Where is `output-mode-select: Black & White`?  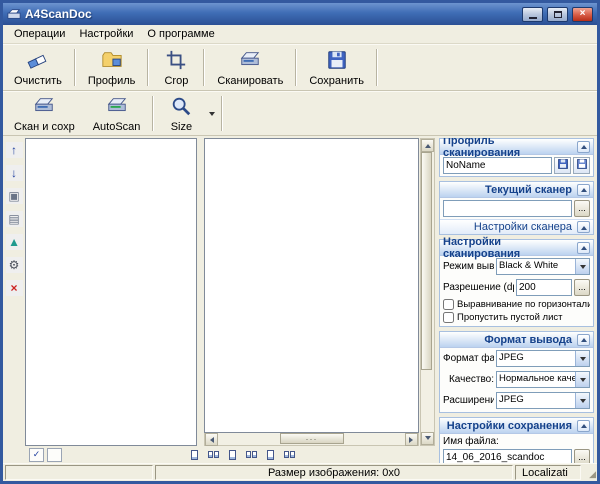
output-mode-select: Black & White is located at coordinates (543, 266).